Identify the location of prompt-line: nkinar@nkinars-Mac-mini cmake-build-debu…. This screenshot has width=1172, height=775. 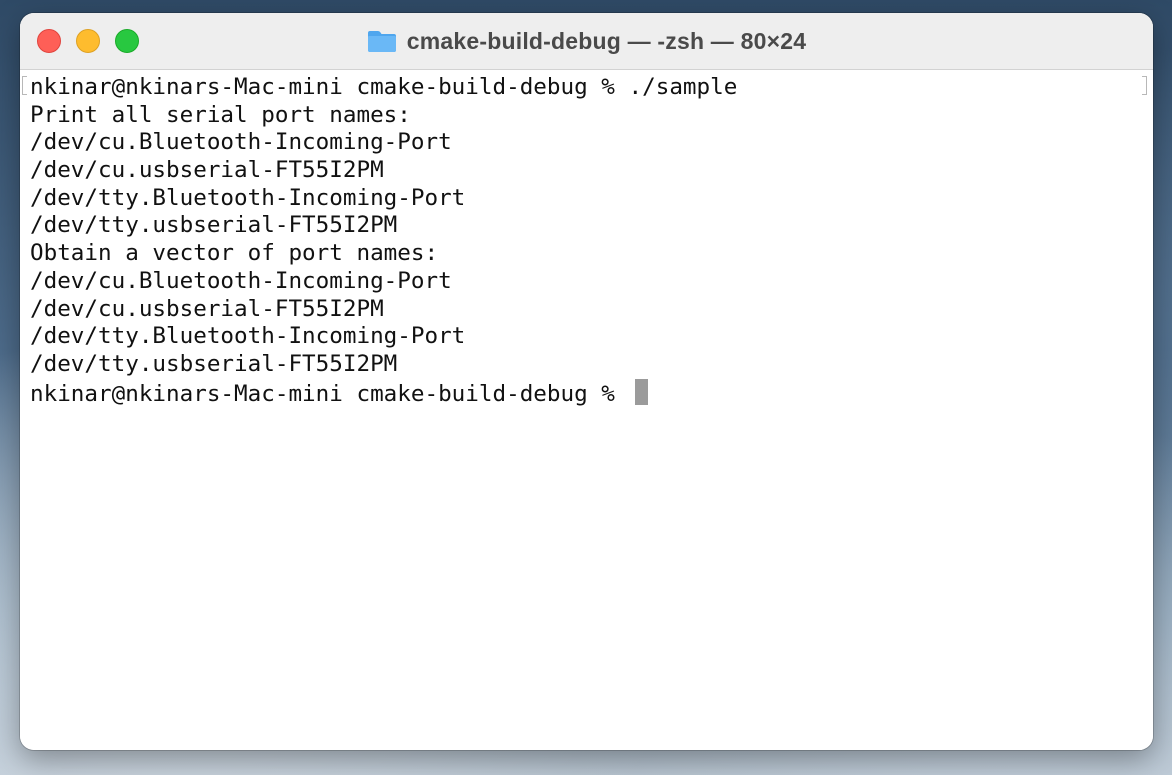
(591, 392).